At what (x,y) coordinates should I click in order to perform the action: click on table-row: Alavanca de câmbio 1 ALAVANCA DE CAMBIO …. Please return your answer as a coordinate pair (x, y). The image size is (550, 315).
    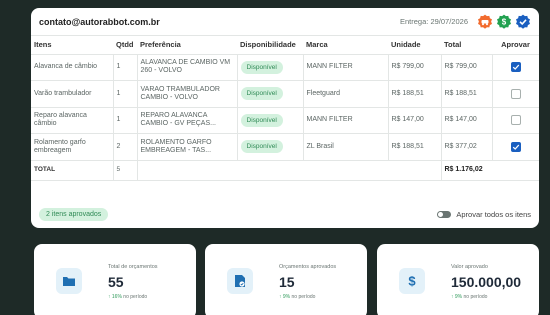
    Looking at the image, I should click on (285, 67).